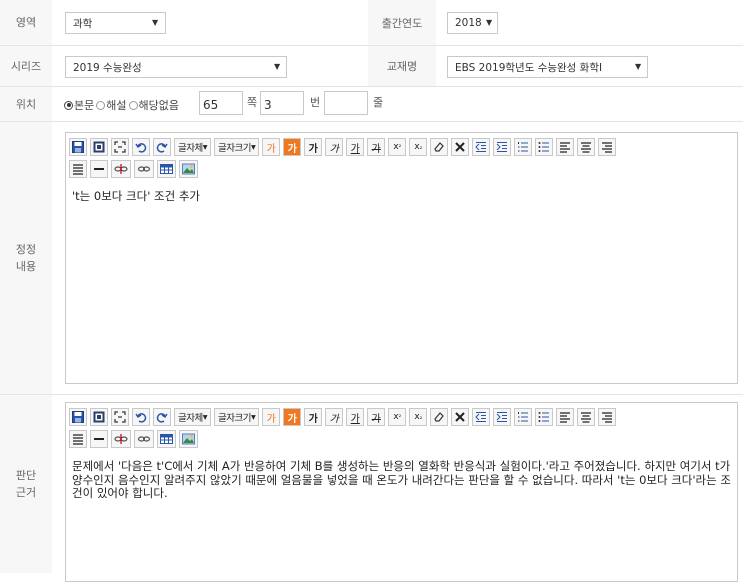 The image size is (743, 582). What do you see at coordinates (107, 67) in the screenshot?
I see `series-value: 2019 수능완성` at bounding box center [107, 67].